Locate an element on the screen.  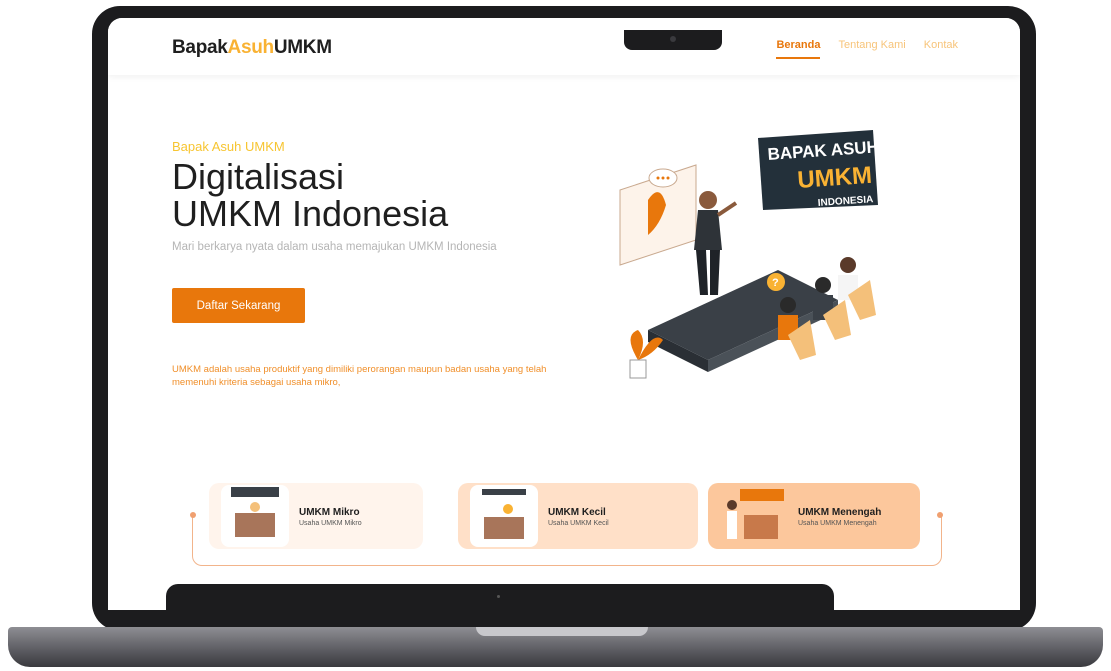
screen-notch is located at coordinates (673, 40).